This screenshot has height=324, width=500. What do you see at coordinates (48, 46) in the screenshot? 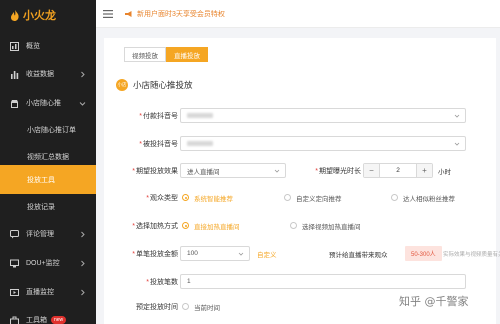
I see `sidebar-item-overview: 概览` at bounding box center [48, 46].